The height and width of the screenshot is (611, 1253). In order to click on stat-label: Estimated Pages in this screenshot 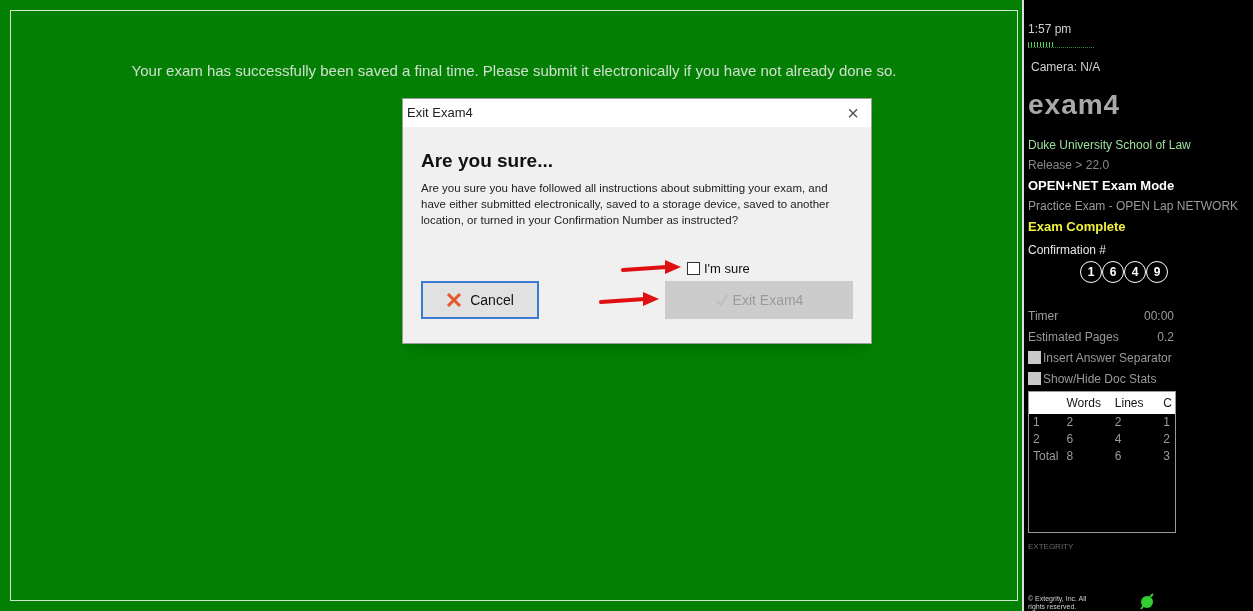, I will do `click(1073, 337)`.